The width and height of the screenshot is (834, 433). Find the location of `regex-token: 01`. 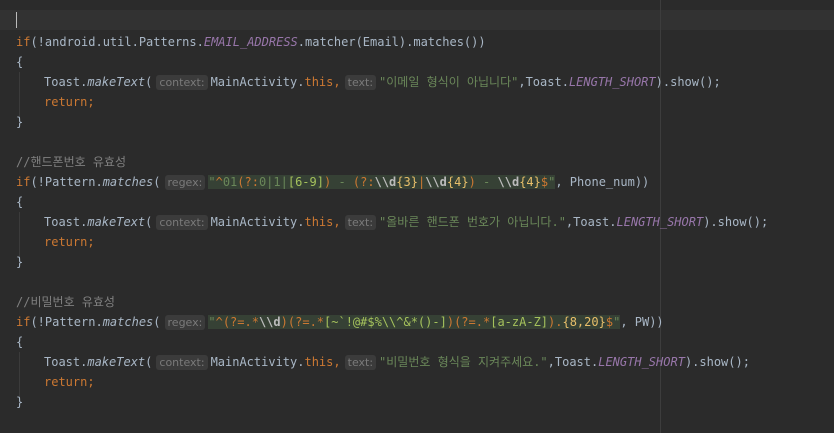

regex-token: 01 is located at coordinates (230, 182).